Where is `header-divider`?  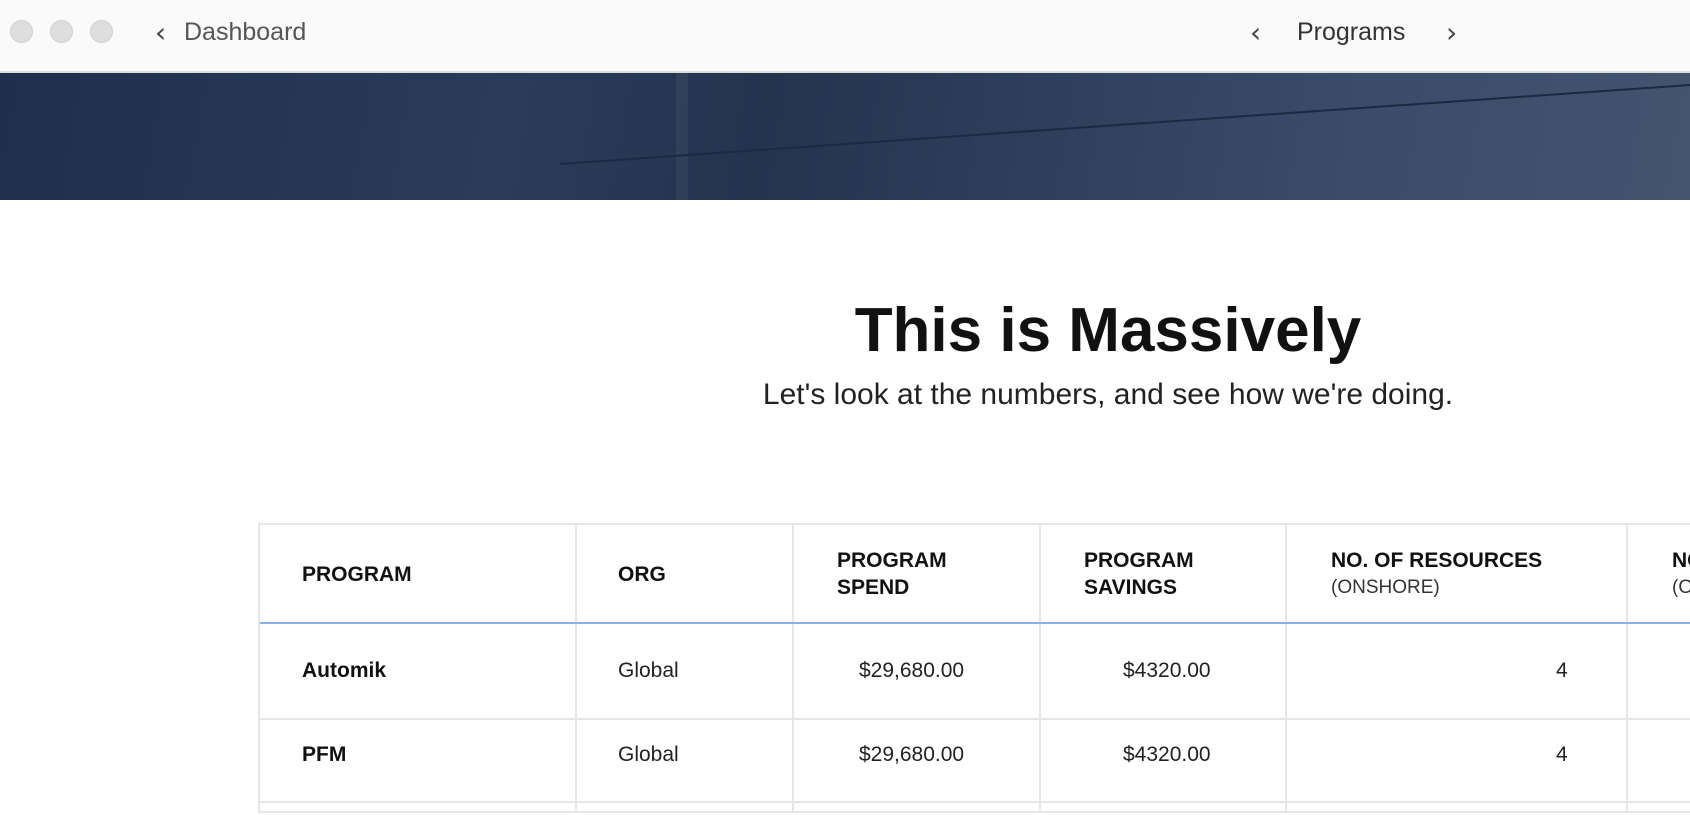
header-divider is located at coordinates (975, 623).